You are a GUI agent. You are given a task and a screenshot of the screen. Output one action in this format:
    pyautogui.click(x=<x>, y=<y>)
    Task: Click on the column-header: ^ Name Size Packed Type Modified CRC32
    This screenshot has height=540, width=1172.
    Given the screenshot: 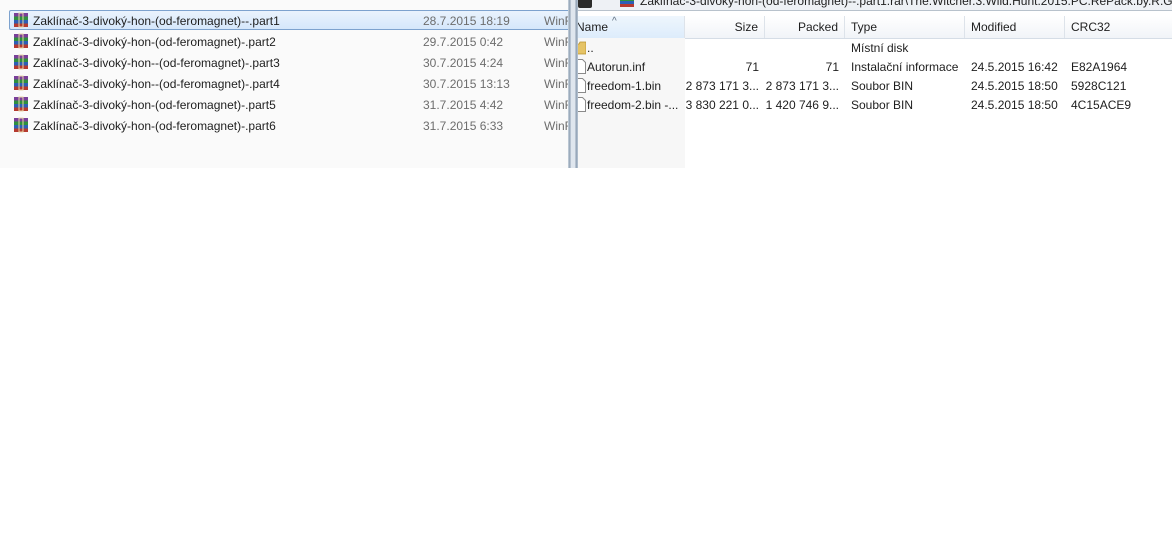 What is the action you would take?
    pyautogui.click(x=875, y=27)
    